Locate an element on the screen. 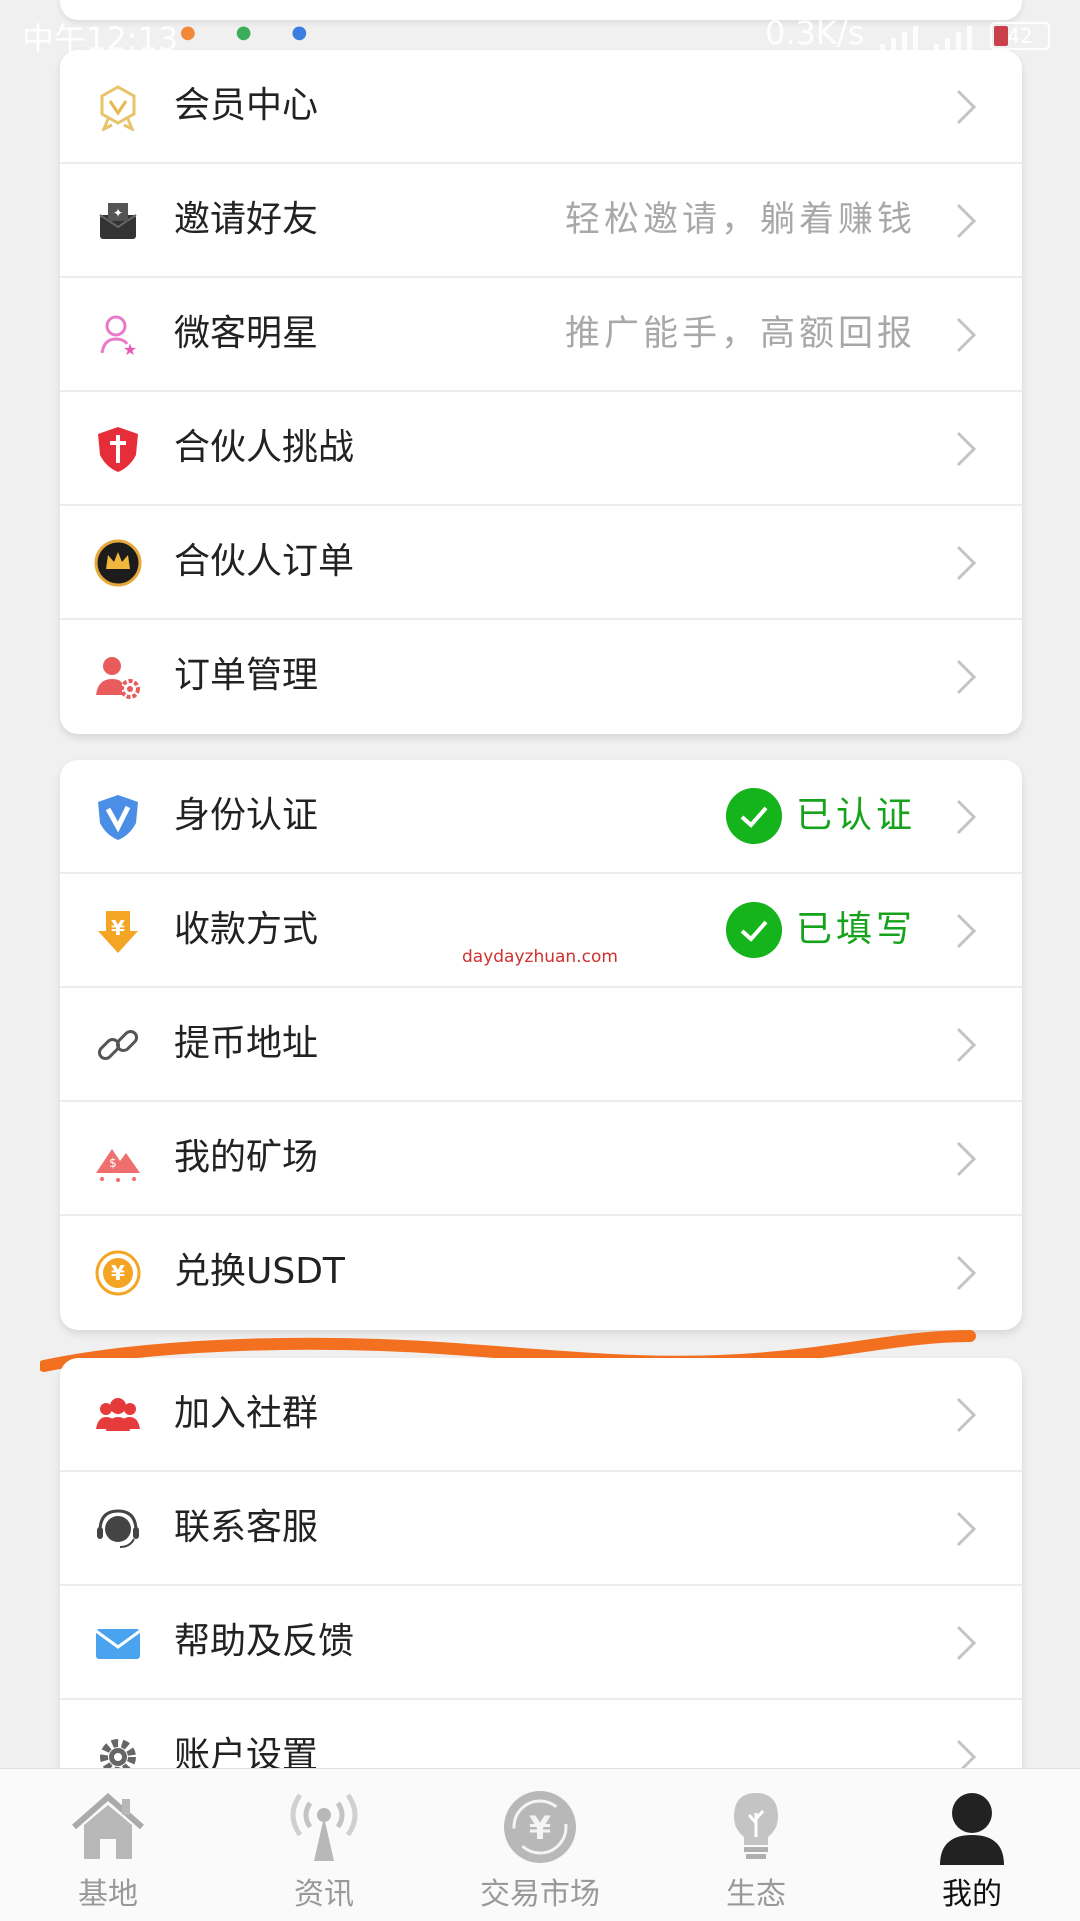 The height and width of the screenshot is (1921, 1080). menu-item-label: 合伙人挑战 is located at coordinates (264, 447).